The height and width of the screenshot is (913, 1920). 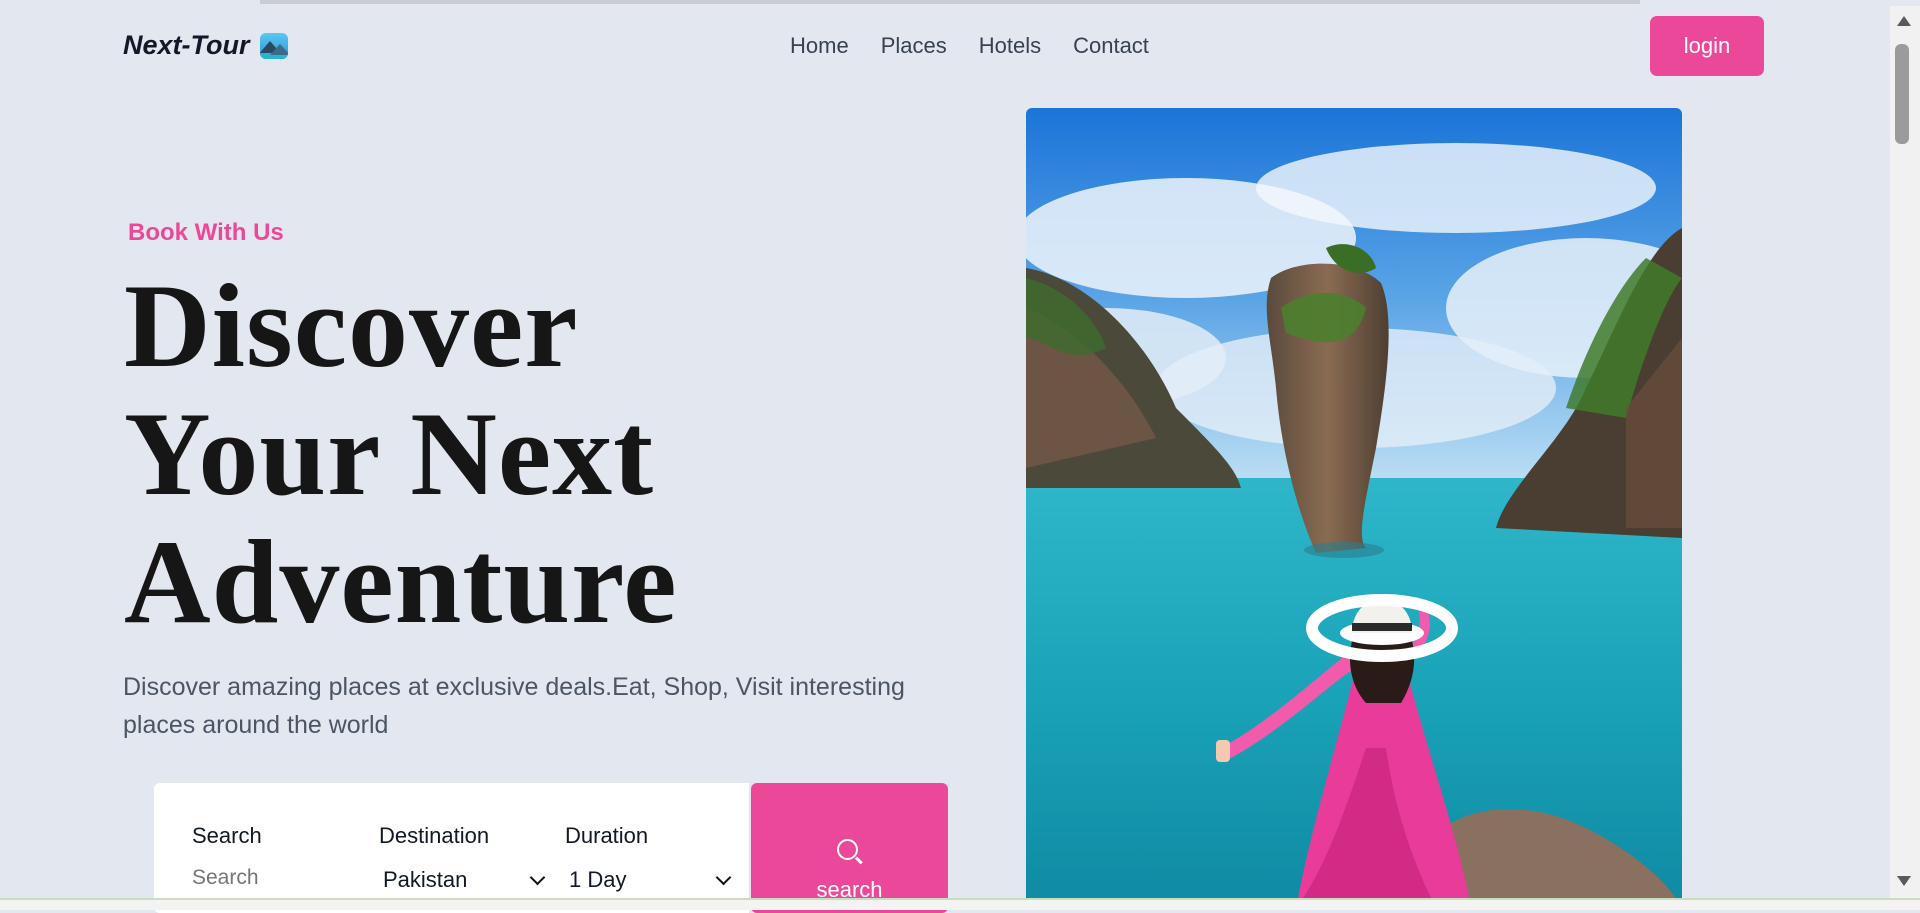 What do you see at coordinates (186, 45) in the screenshot?
I see `brand-name: Next-Tour` at bounding box center [186, 45].